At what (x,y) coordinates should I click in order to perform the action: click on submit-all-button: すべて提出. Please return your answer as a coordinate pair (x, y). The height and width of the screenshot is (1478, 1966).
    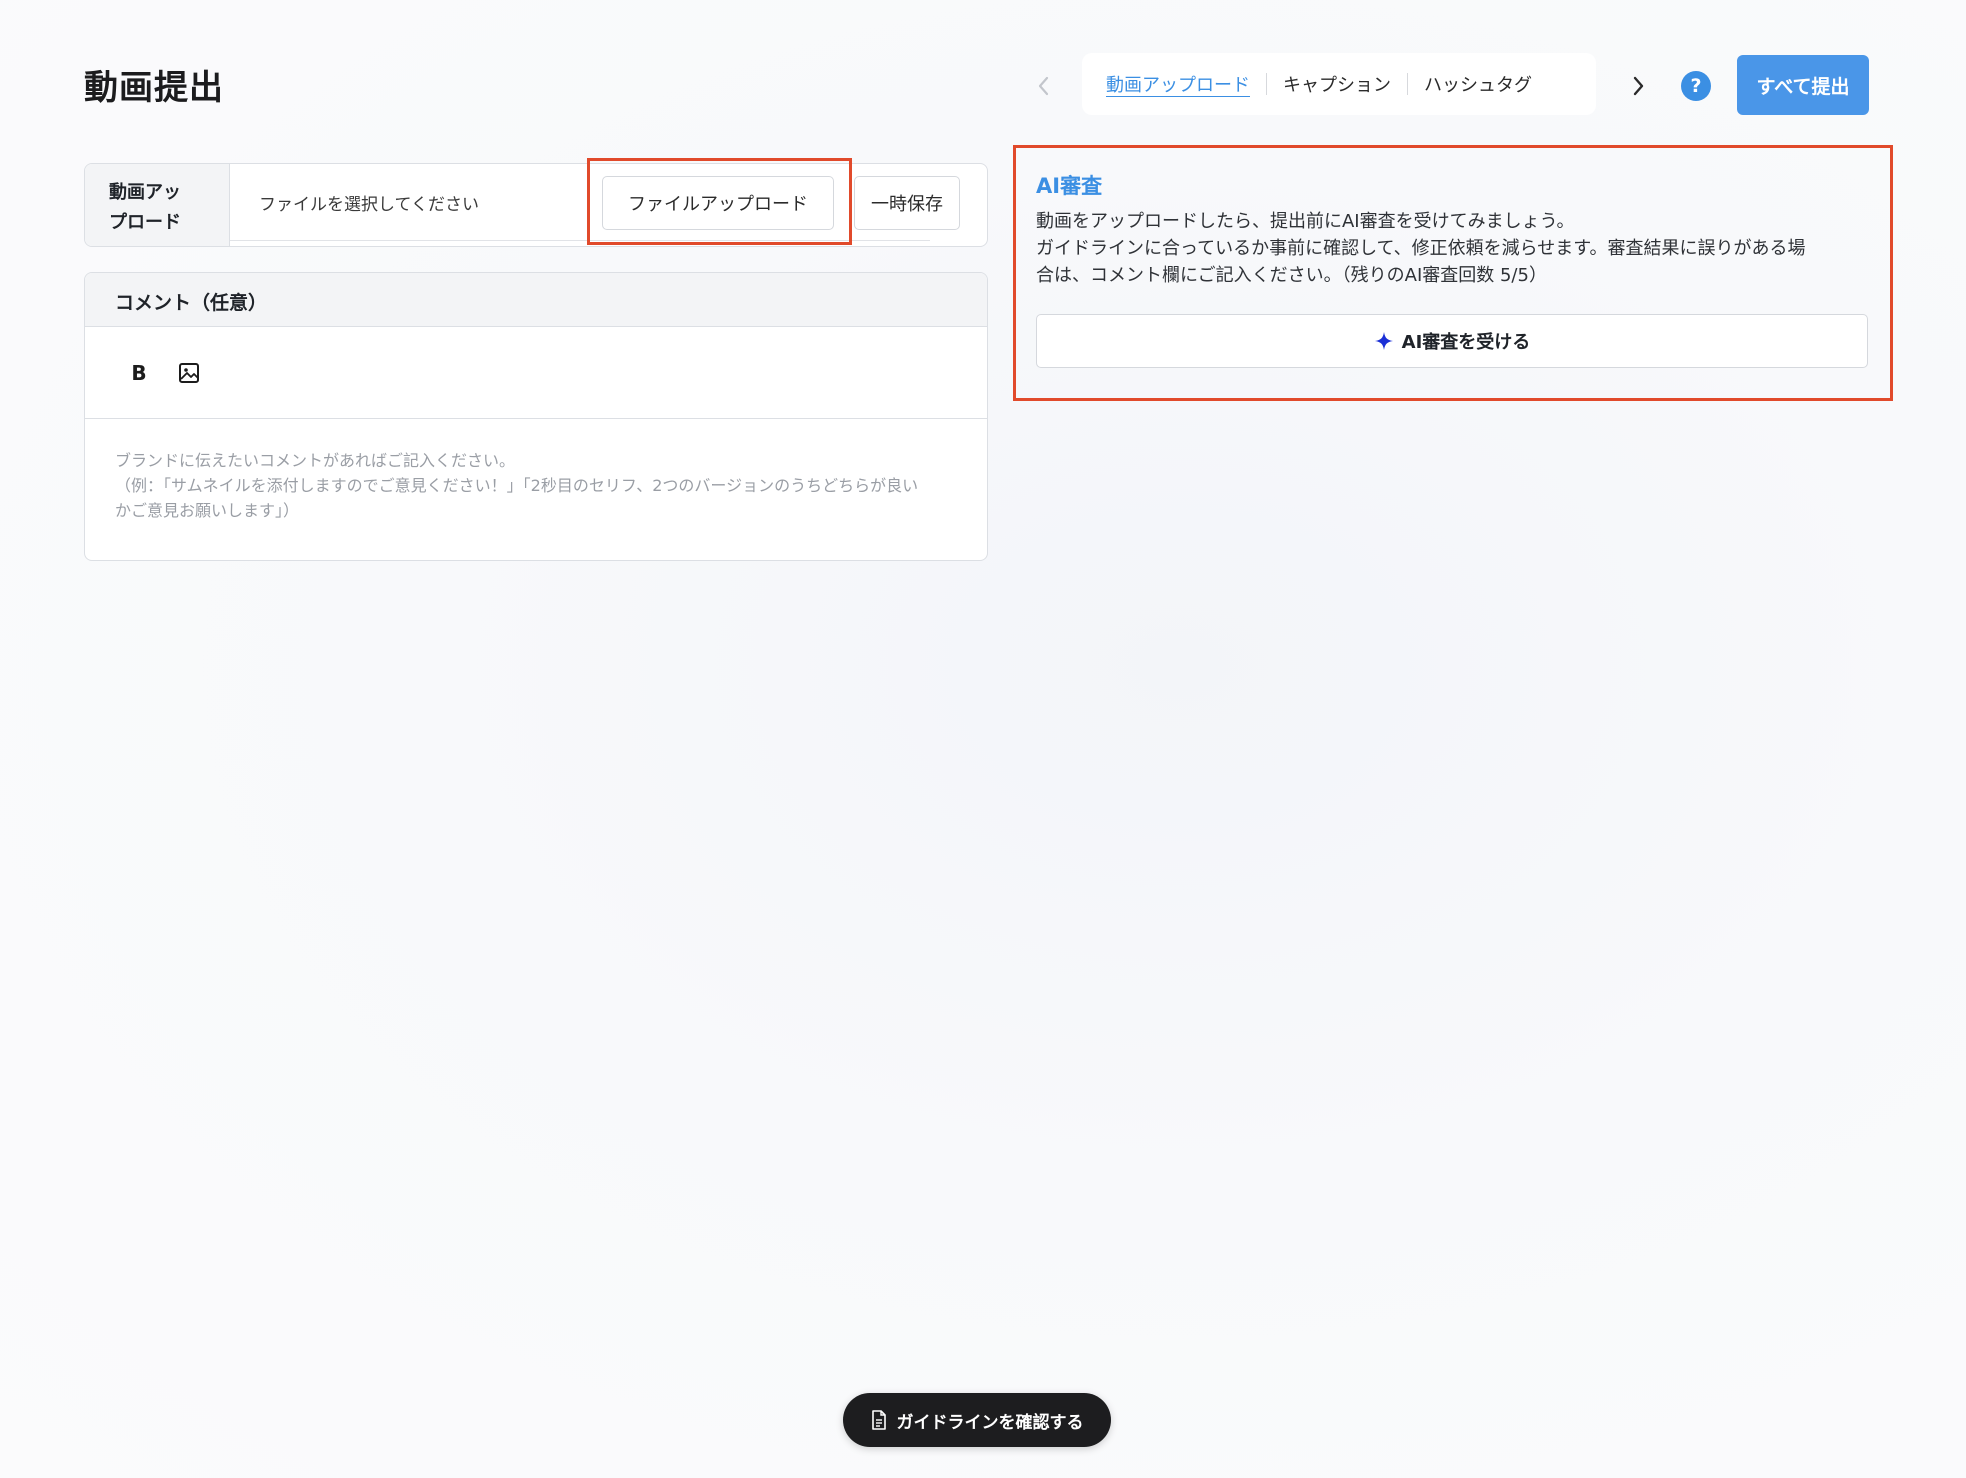
    Looking at the image, I should click on (1803, 85).